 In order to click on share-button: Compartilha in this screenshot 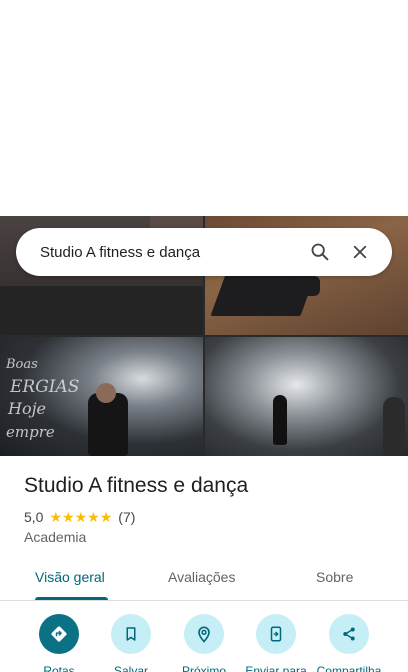, I will do `click(349, 643)`.